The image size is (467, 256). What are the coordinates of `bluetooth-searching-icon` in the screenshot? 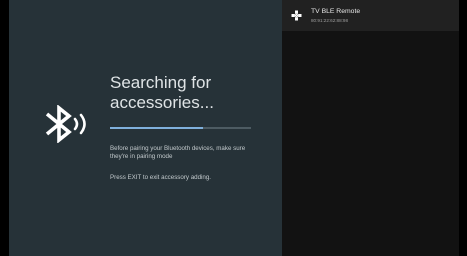 It's located at (65, 124).